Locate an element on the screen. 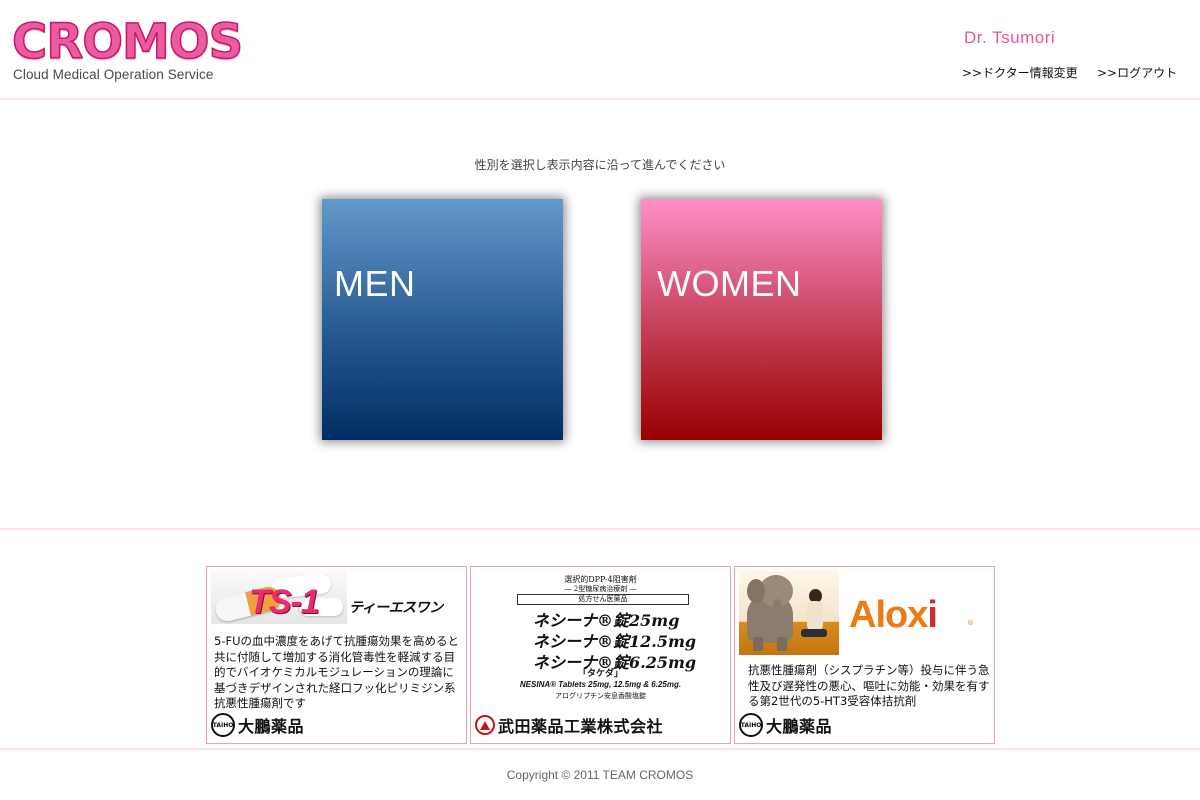 The width and height of the screenshot is (1200, 800). men-button: MEN is located at coordinates (442, 319).